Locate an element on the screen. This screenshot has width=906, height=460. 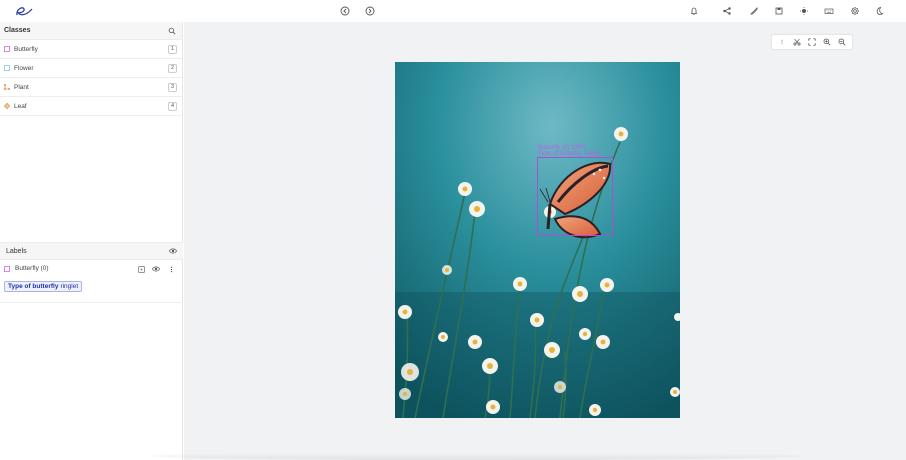
app-logo is located at coordinates (24, 11).